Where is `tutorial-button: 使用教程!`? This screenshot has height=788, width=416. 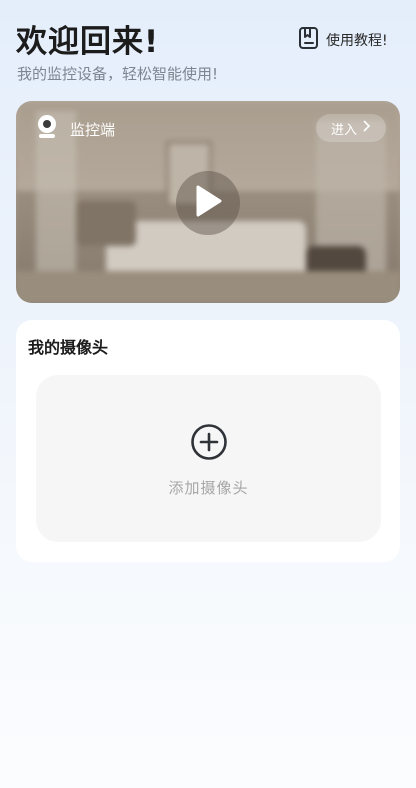 tutorial-button: 使用教程! is located at coordinates (343, 40).